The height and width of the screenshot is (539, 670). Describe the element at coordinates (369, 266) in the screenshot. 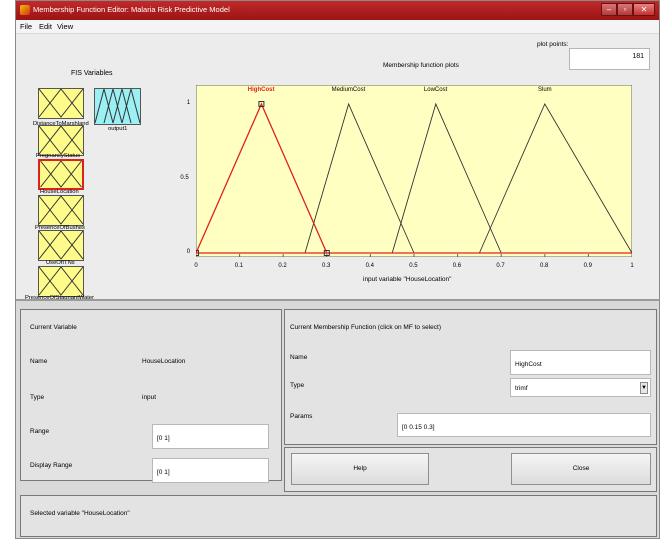

I see `x-tick-label: 0.4` at that location.